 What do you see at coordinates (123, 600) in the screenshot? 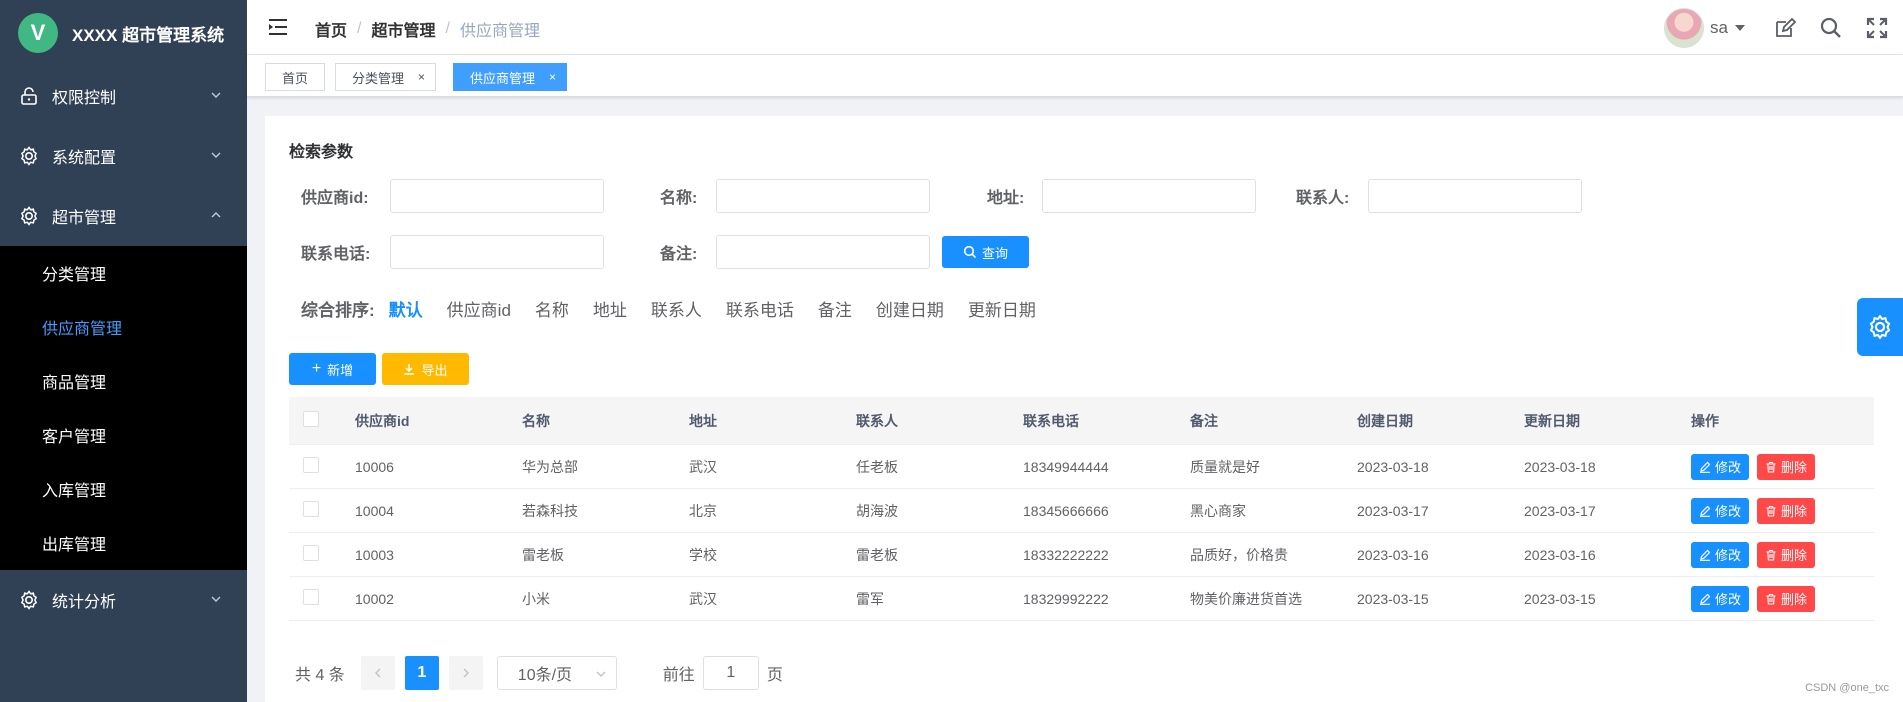
I see `menu-statistics: 统计分析` at bounding box center [123, 600].